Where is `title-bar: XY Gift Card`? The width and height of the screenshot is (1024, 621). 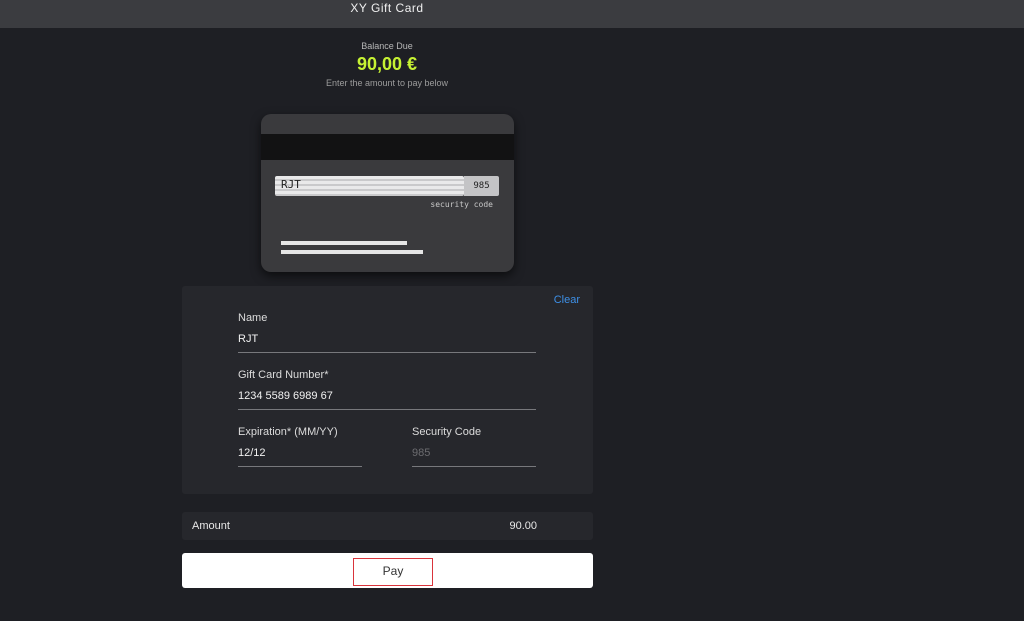
title-bar: XY Gift Card is located at coordinates (512, 14).